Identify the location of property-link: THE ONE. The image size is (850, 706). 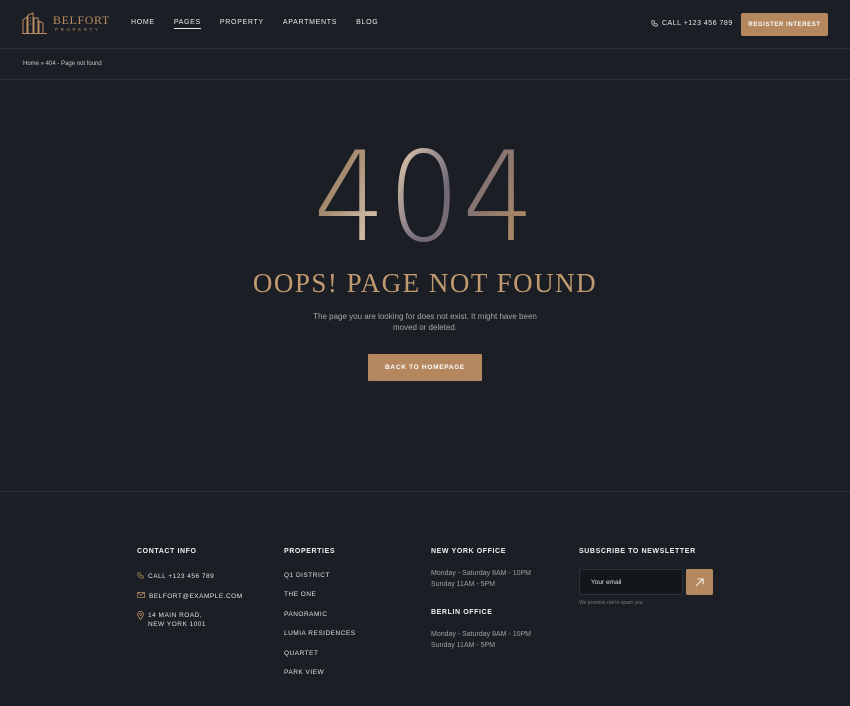
(300, 594).